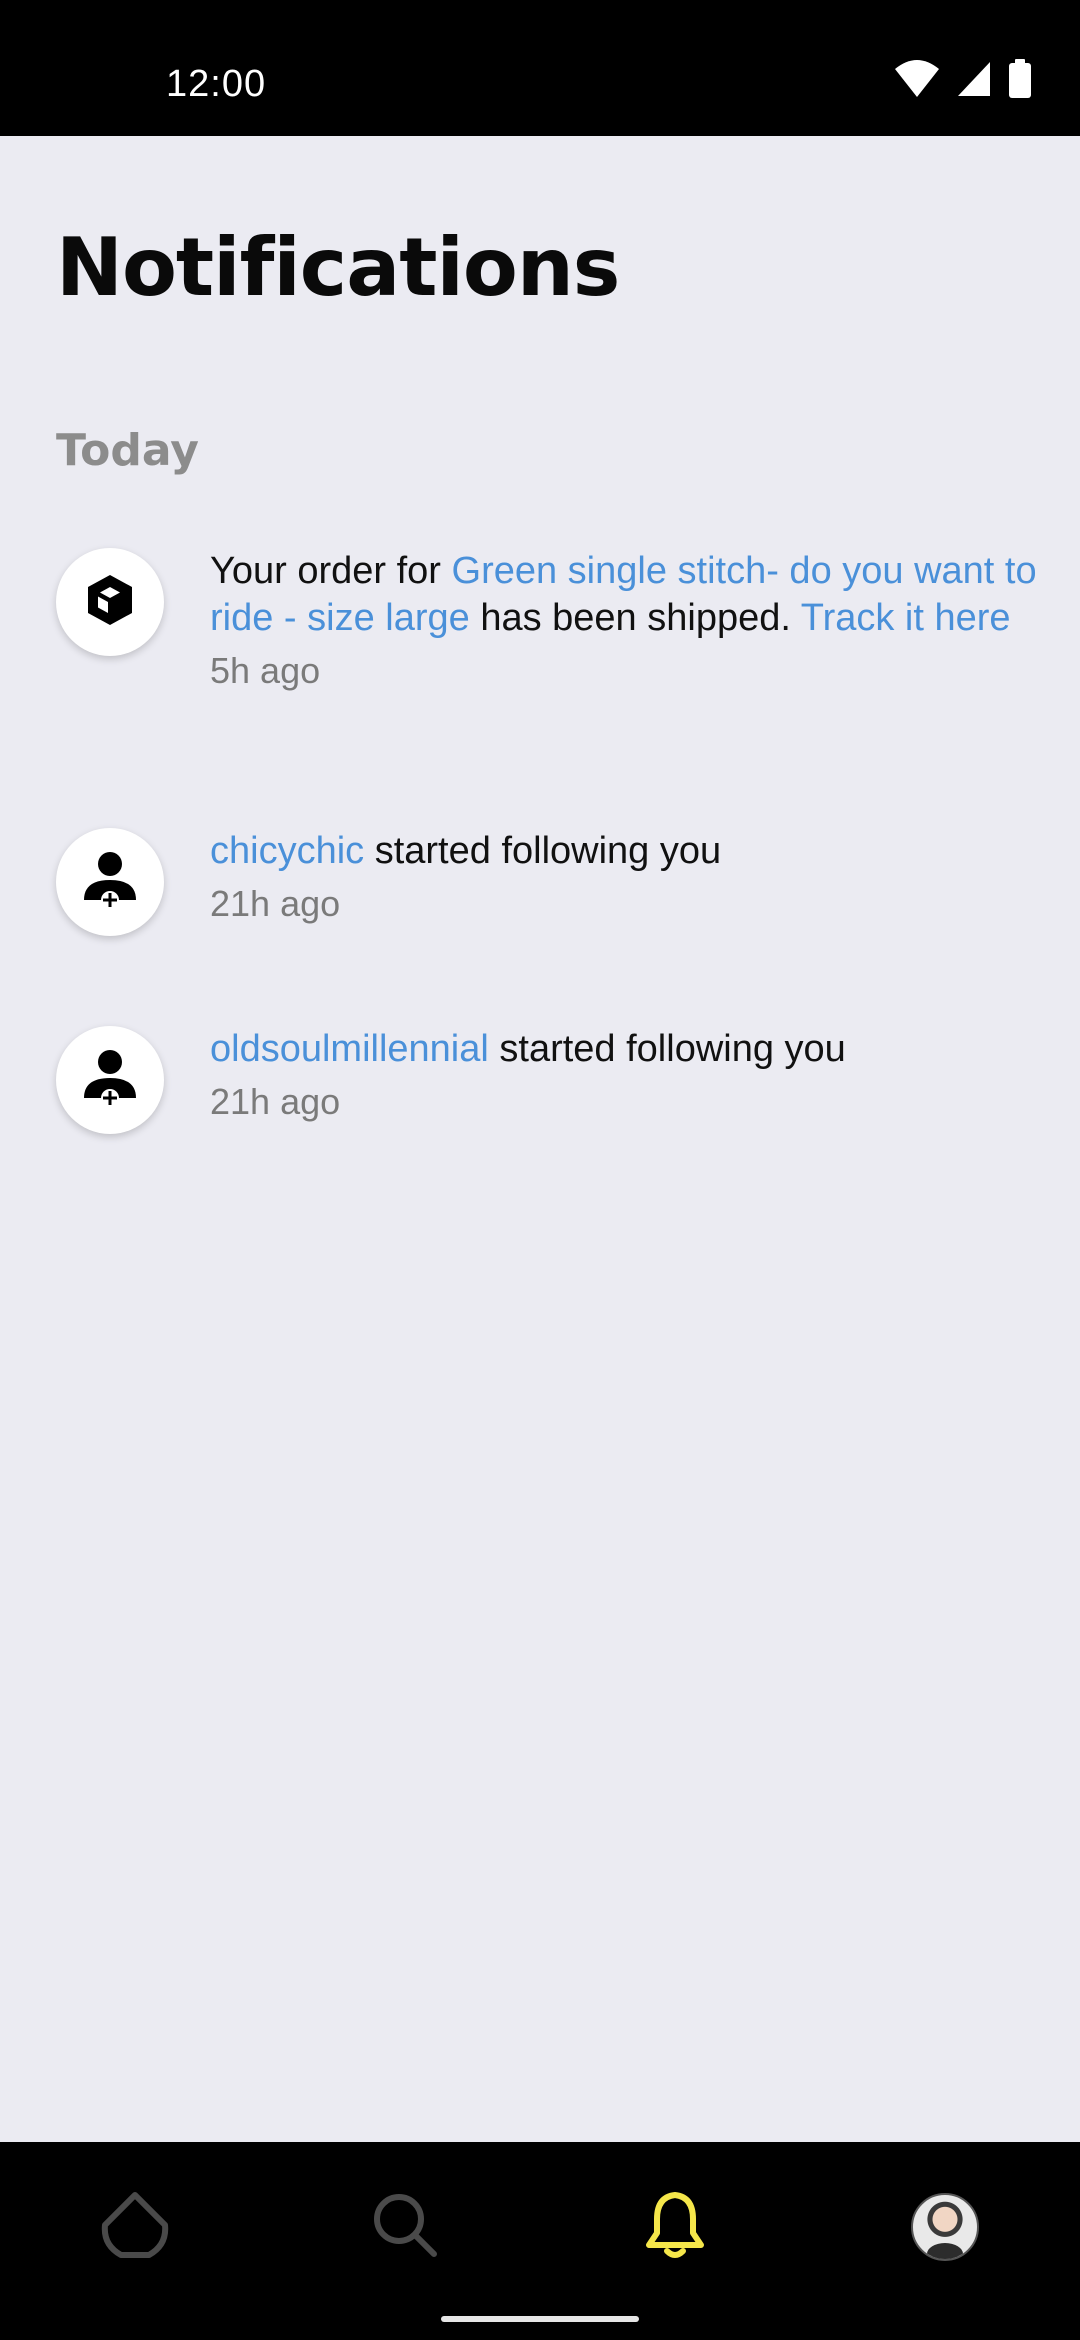  What do you see at coordinates (265, 670) in the screenshot?
I see `notification-time: 5h ago` at bounding box center [265, 670].